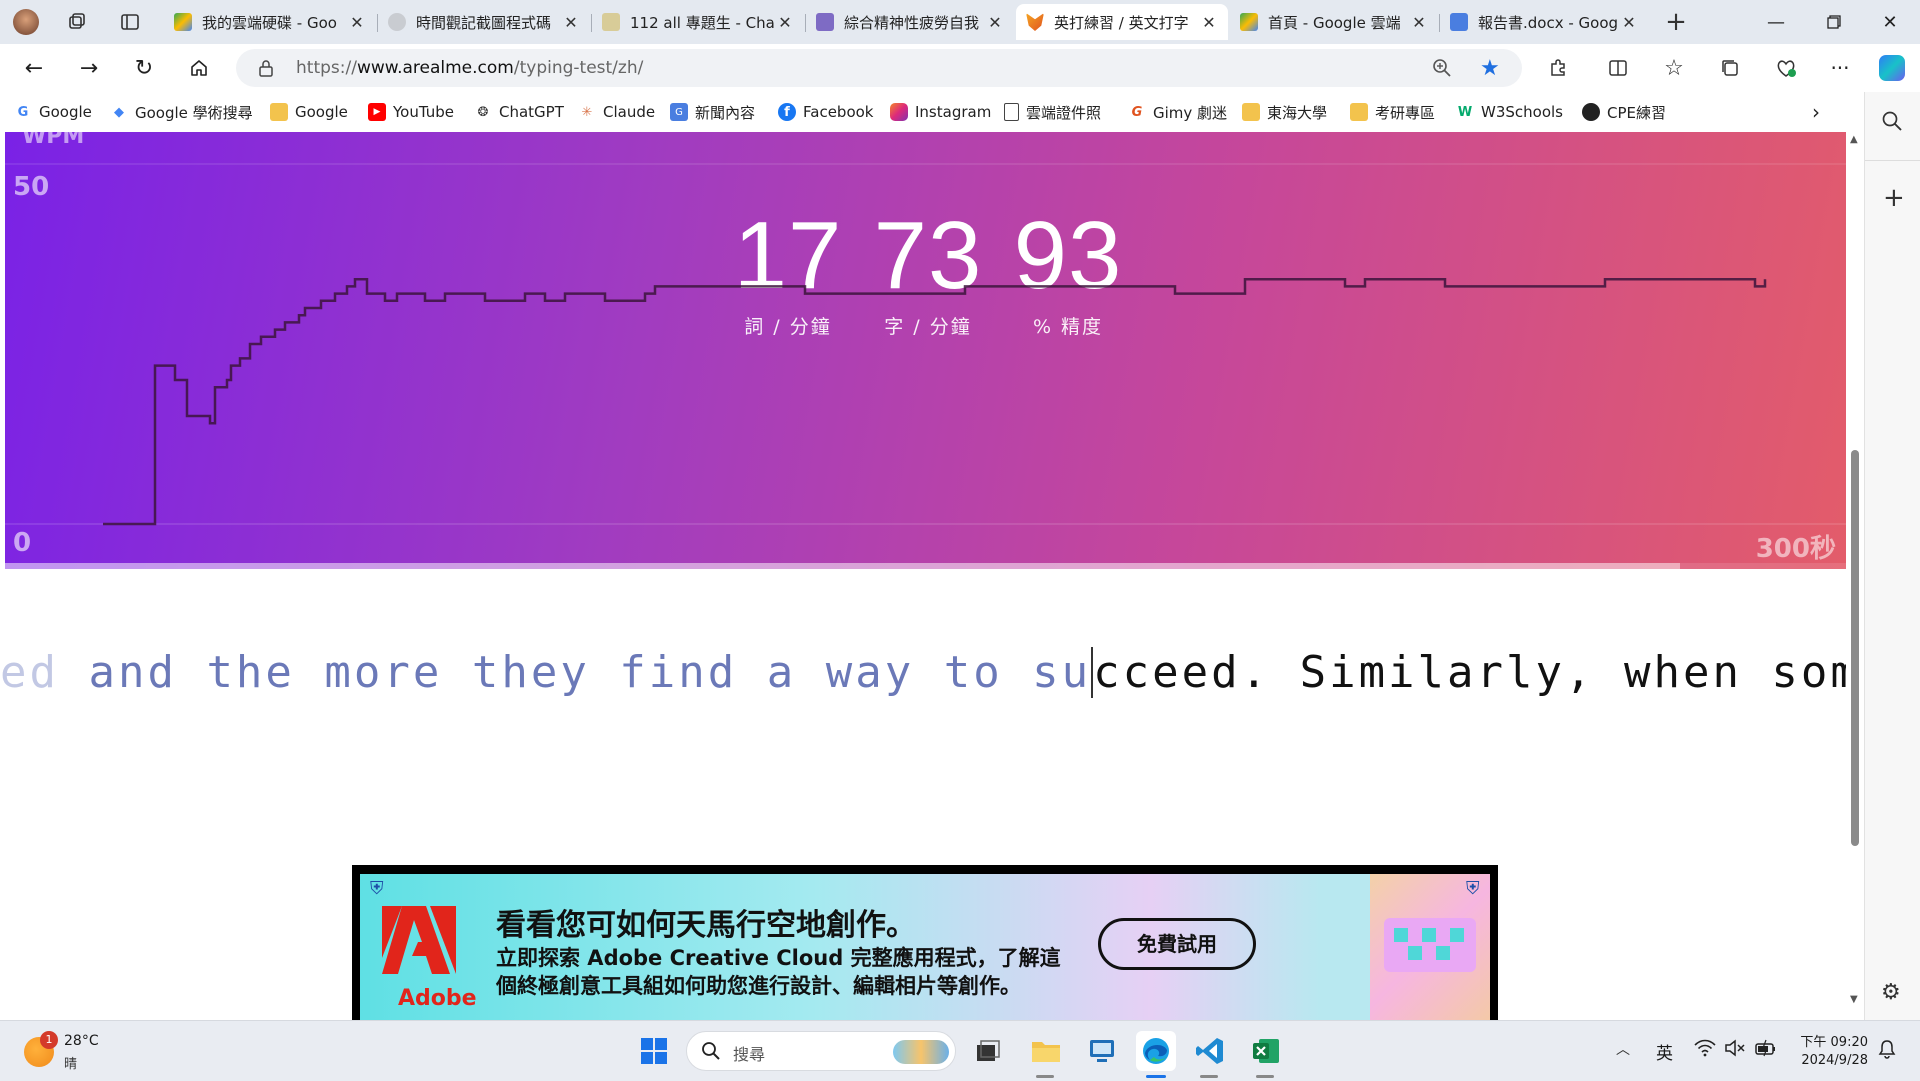 The image size is (1920, 1081). What do you see at coordinates (698, 22) in the screenshot?
I see `tab-chat: 112 all 專題生 - Chat ✕` at bounding box center [698, 22].